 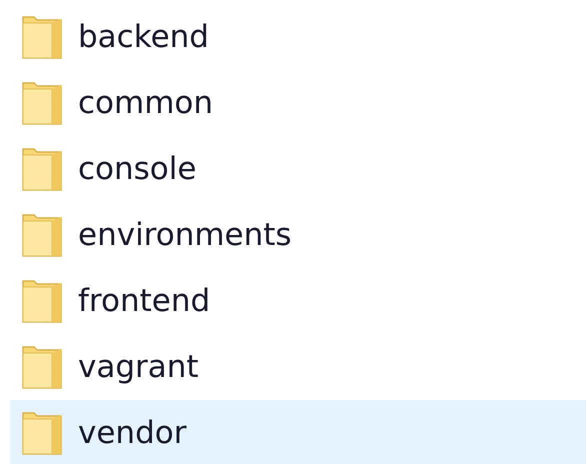 What do you see at coordinates (298, 37) in the screenshot?
I see `folder-item: backend` at bounding box center [298, 37].